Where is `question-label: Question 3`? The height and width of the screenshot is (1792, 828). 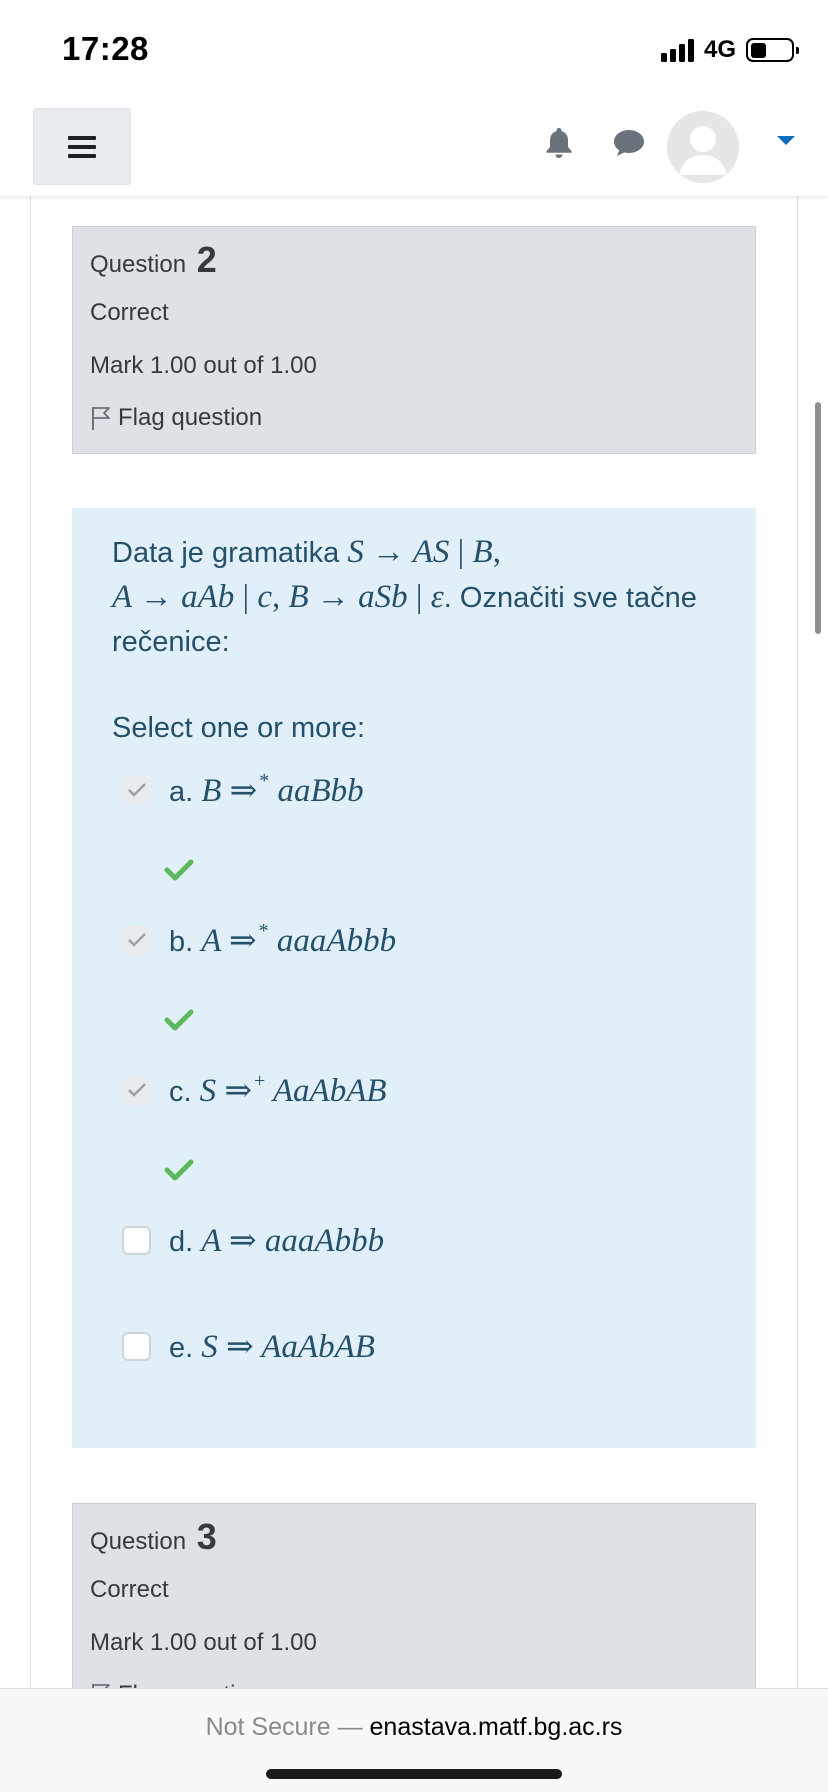
question-label: Question 3 is located at coordinates (153, 1537).